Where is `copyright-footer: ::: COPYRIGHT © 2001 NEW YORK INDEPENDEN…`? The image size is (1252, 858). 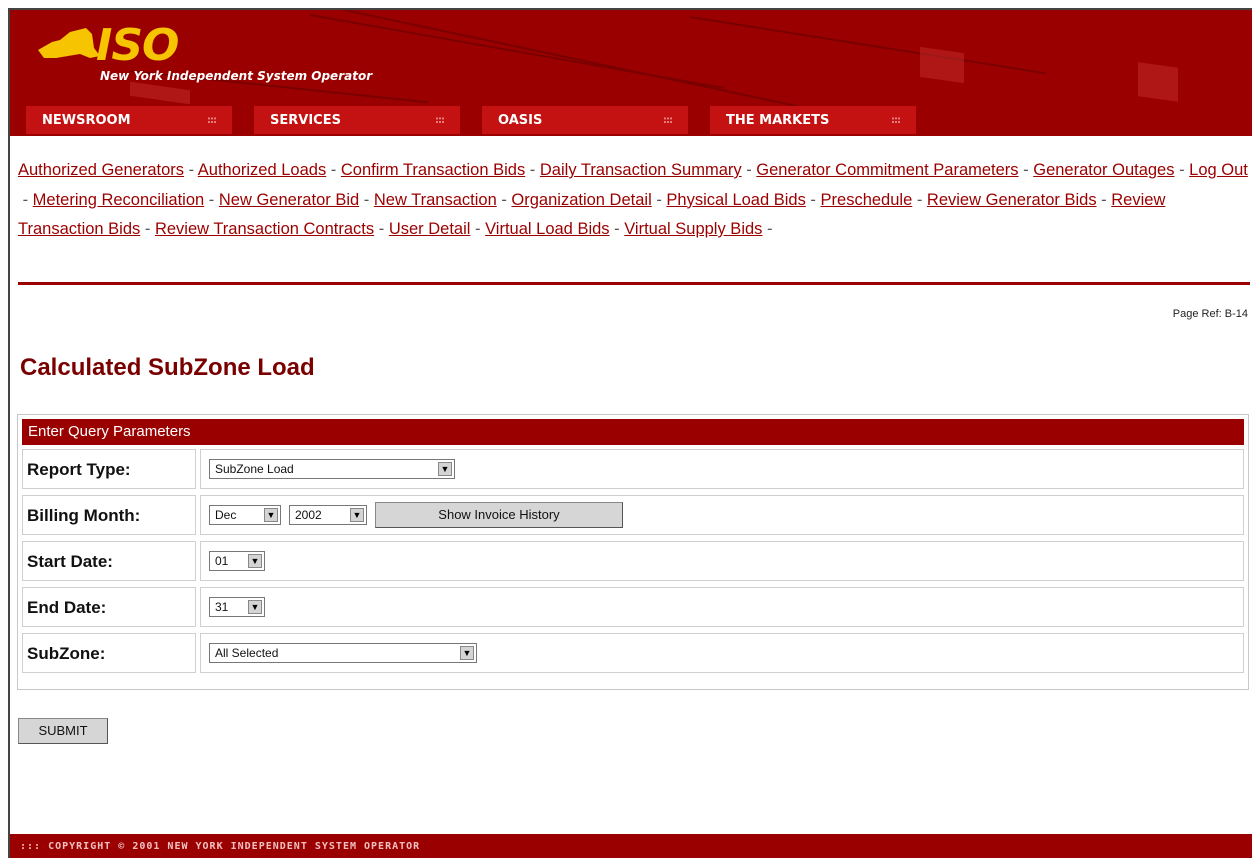 copyright-footer: ::: COPYRIGHT © 2001 NEW YORK INDEPENDEN… is located at coordinates (631, 846).